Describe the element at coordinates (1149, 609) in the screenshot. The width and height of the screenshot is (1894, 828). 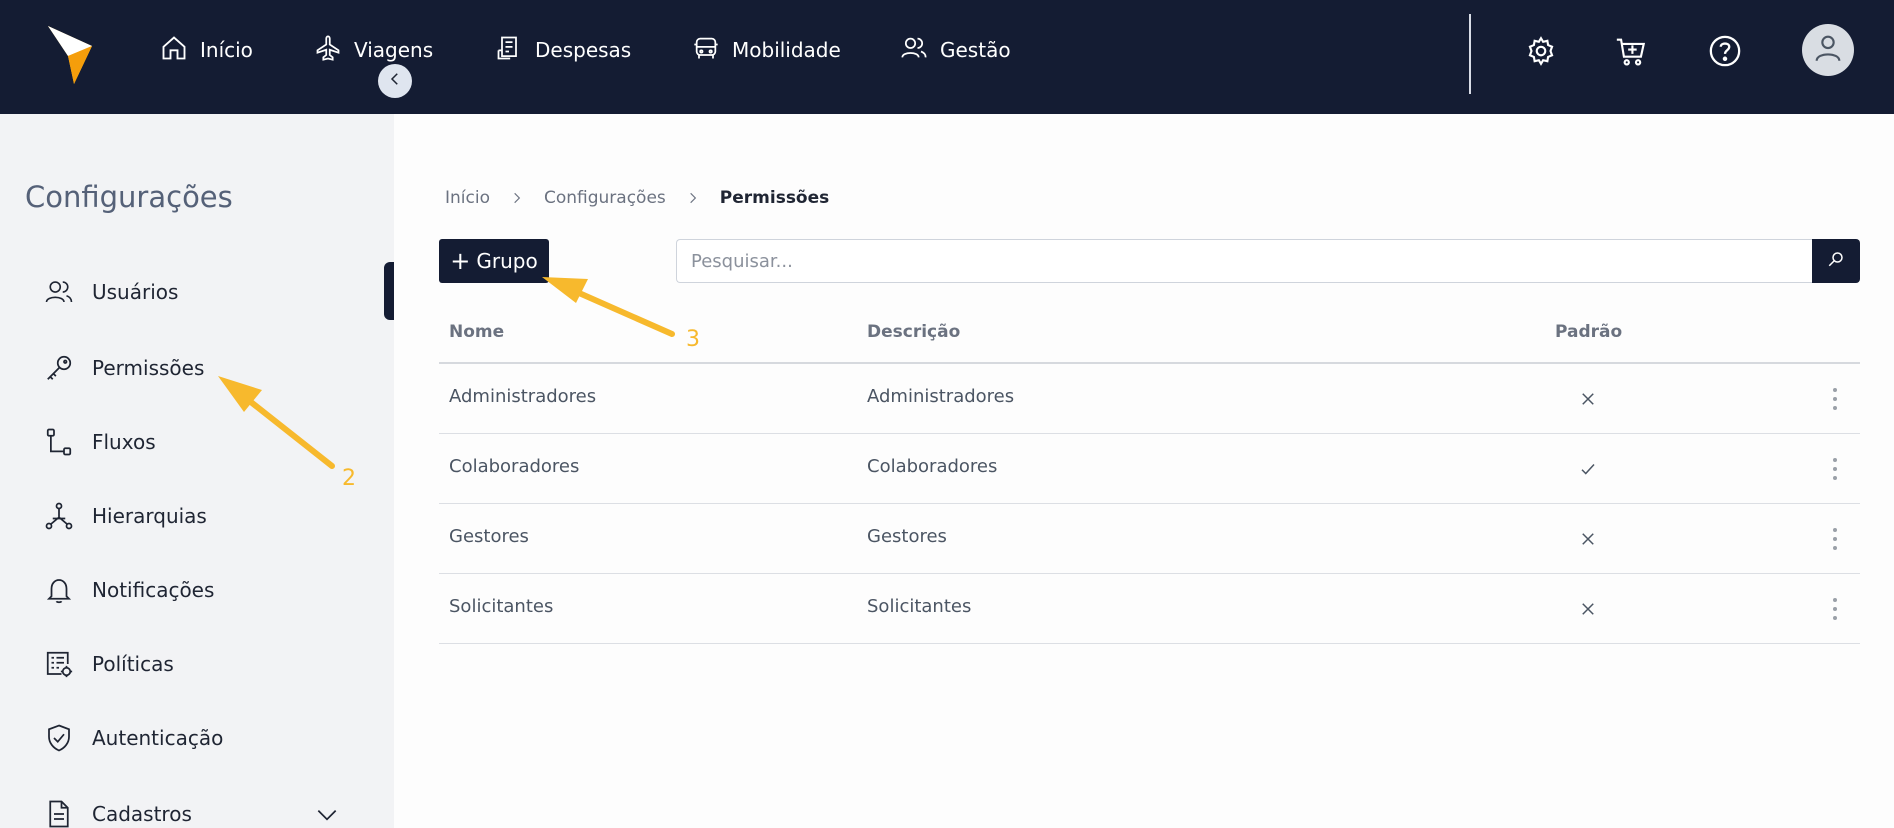
I see `table-row: Solicitantes Solicitantes` at that location.